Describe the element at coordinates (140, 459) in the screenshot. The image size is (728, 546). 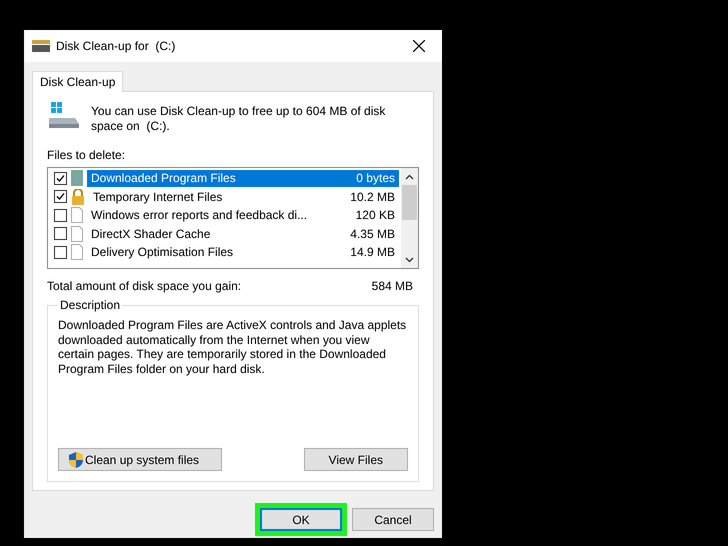
I see `clean-up-button: Clean up system files` at that location.